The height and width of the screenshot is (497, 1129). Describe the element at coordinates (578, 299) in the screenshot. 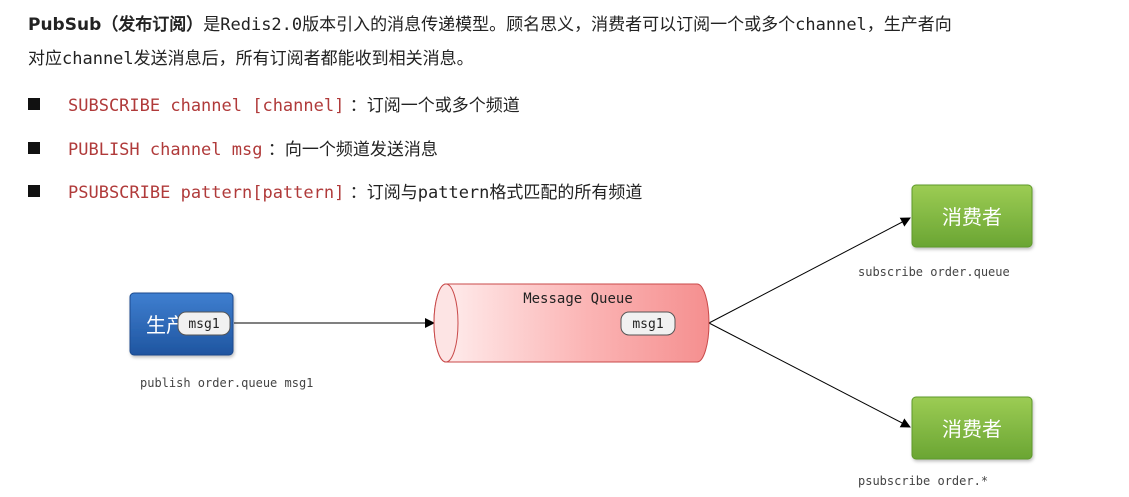

I see `queue-title: Message Queue` at that location.